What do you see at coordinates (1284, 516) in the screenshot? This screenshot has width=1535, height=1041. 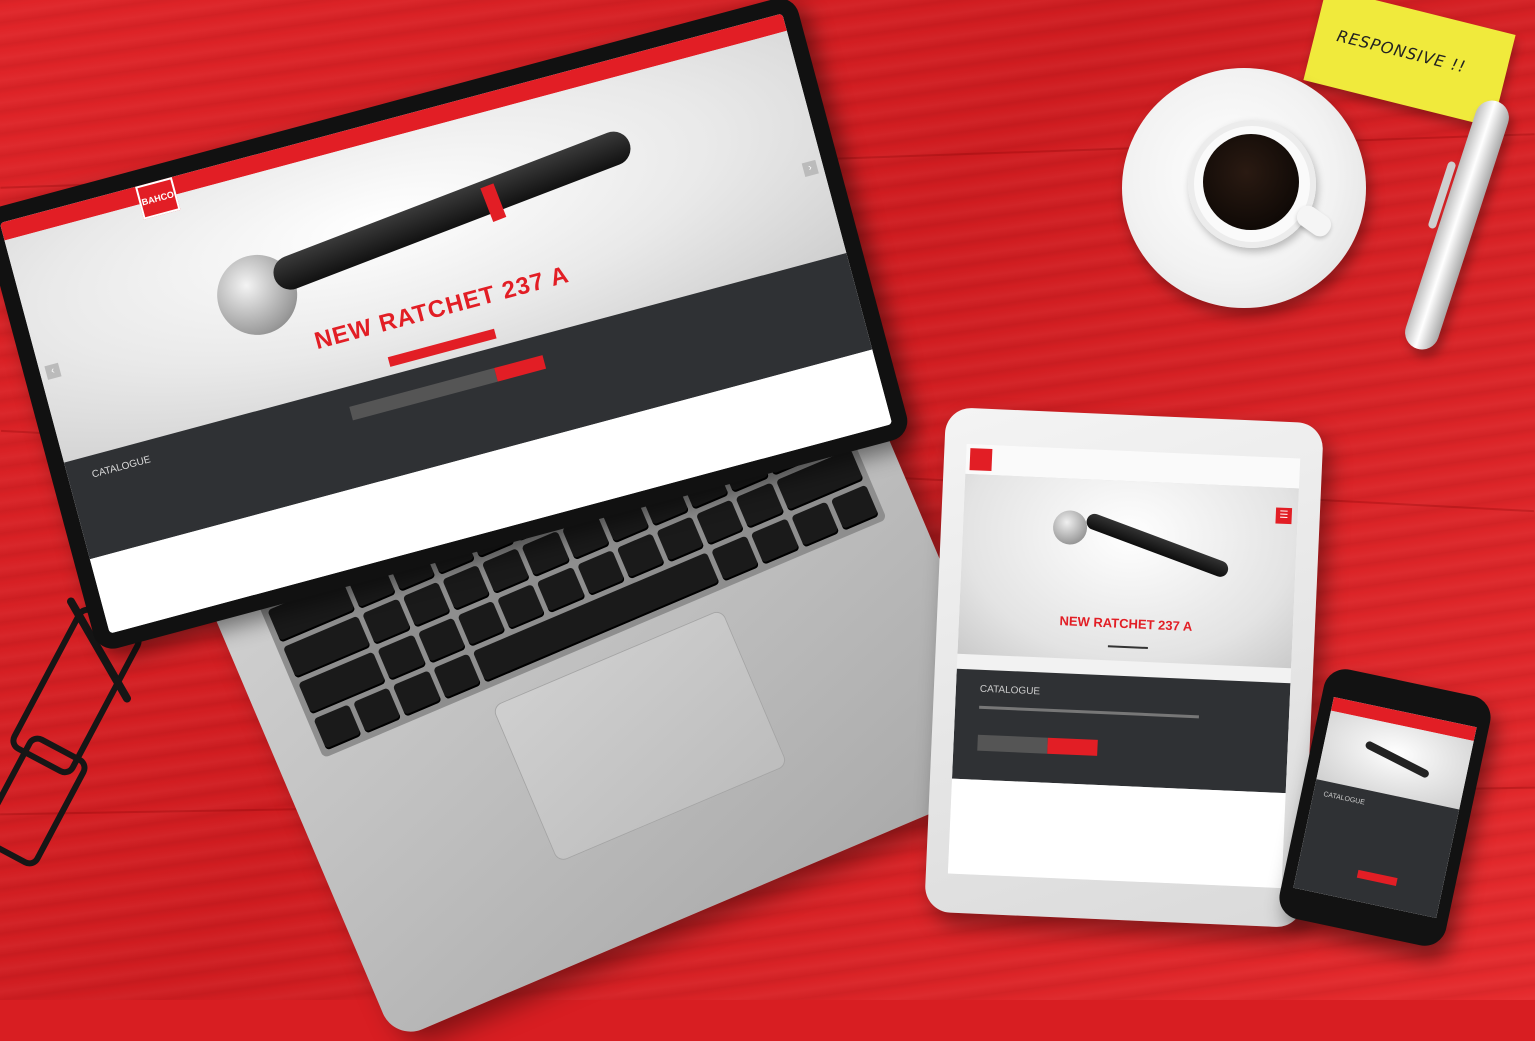 I see `menu-icon: ☰` at bounding box center [1284, 516].